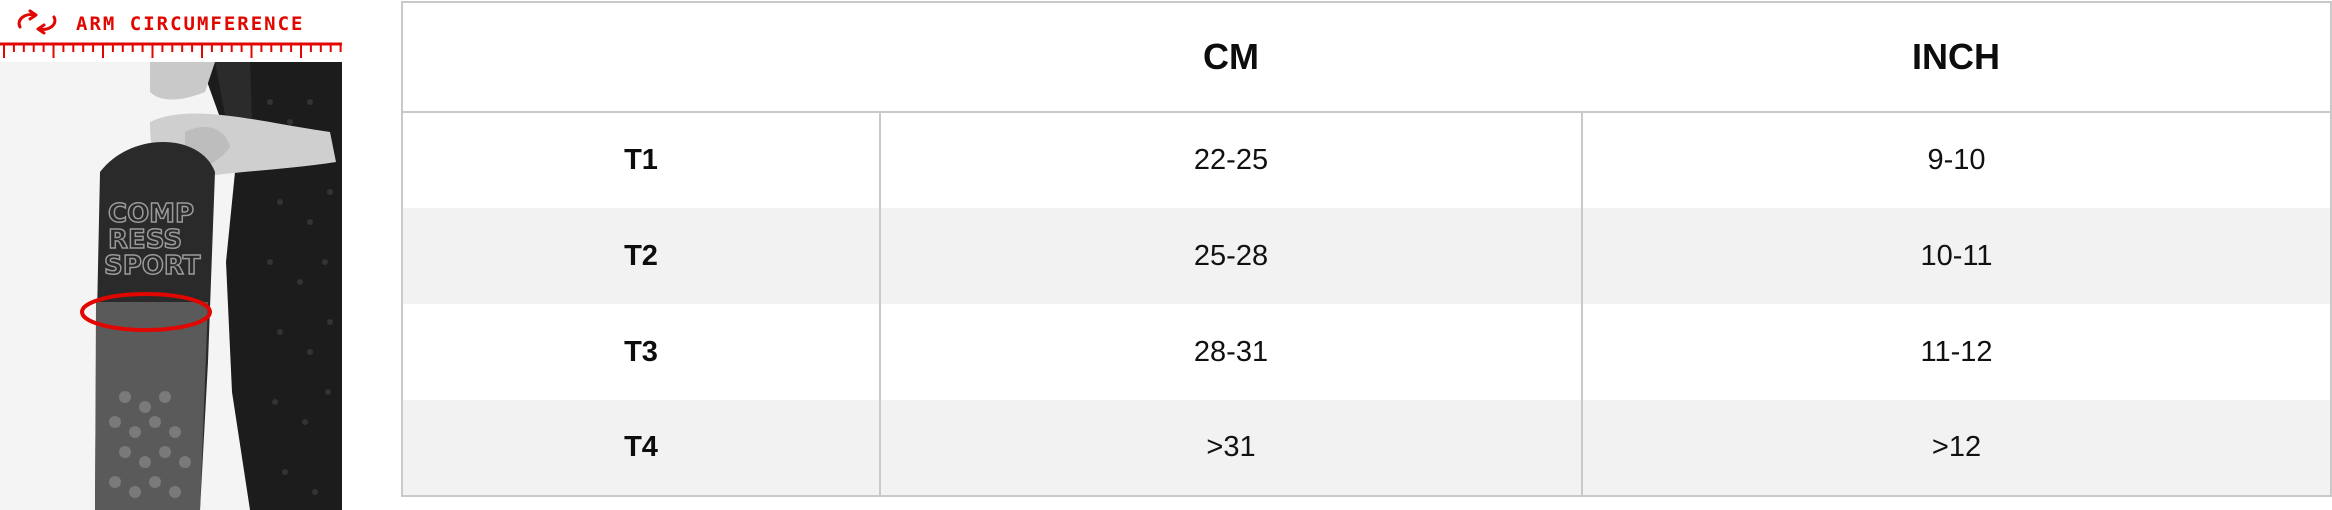  I want to click on arm-circumference-illustration: ARM CIRCUMFERENCE COMP RESS SPORT, so click(171, 255).